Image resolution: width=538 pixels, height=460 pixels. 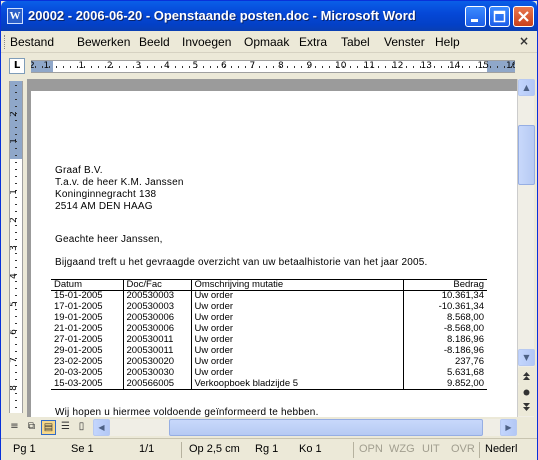 What do you see at coordinates (297, 384) in the screenshot?
I see `cell-omschrijving: Verkoopboek bladzijde 5` at bounding box center [297, 384].